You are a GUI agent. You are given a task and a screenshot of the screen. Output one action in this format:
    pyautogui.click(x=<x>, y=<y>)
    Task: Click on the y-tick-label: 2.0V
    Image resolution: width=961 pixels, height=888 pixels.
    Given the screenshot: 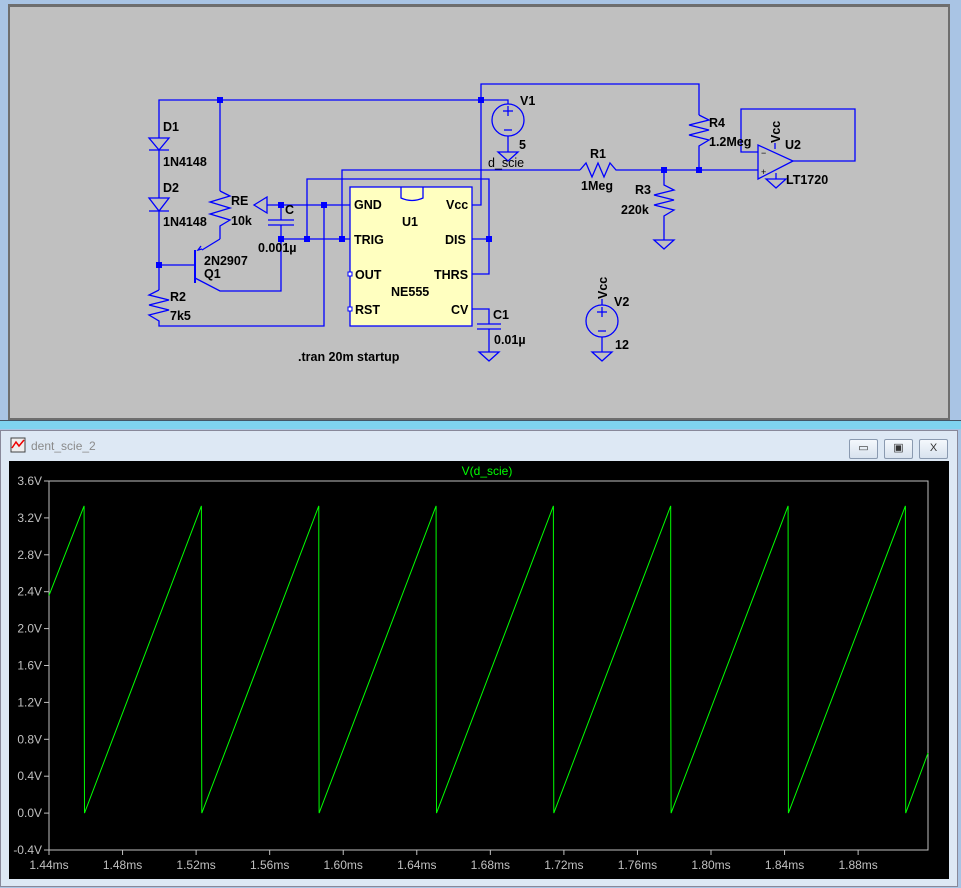 What is the action you would take?
    pyautogui.click(x=29, y=629)
    